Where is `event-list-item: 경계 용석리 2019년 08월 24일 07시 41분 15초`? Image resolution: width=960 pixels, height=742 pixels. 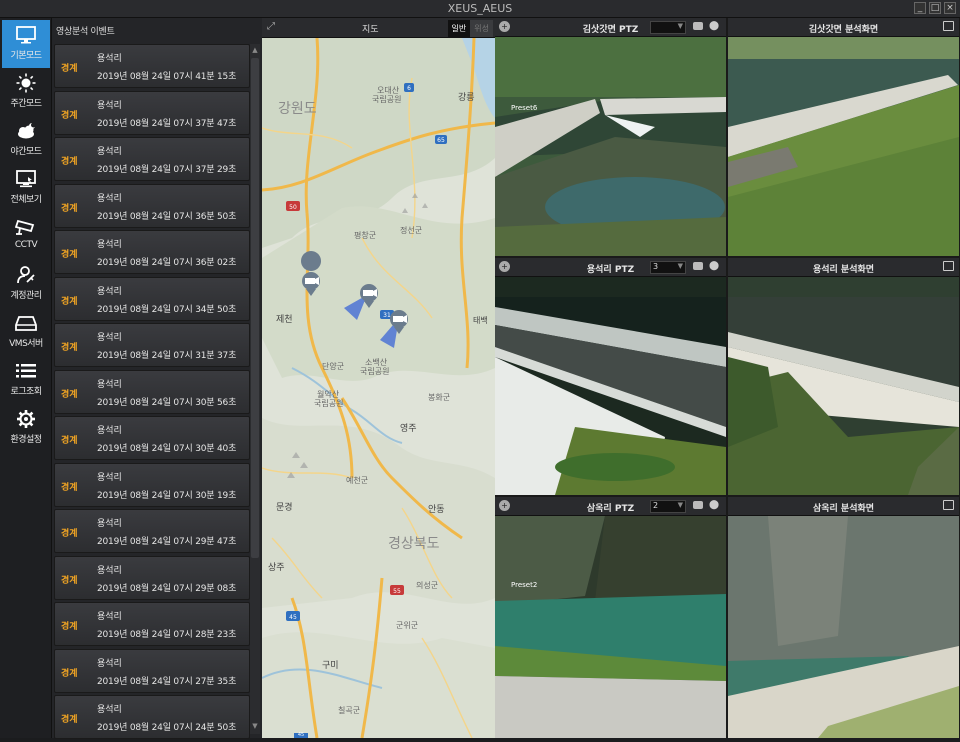
event-list-item: 경계 용석리 2019년 08월 24일 07시 41분 15초 is located at coordinates (152, 66).